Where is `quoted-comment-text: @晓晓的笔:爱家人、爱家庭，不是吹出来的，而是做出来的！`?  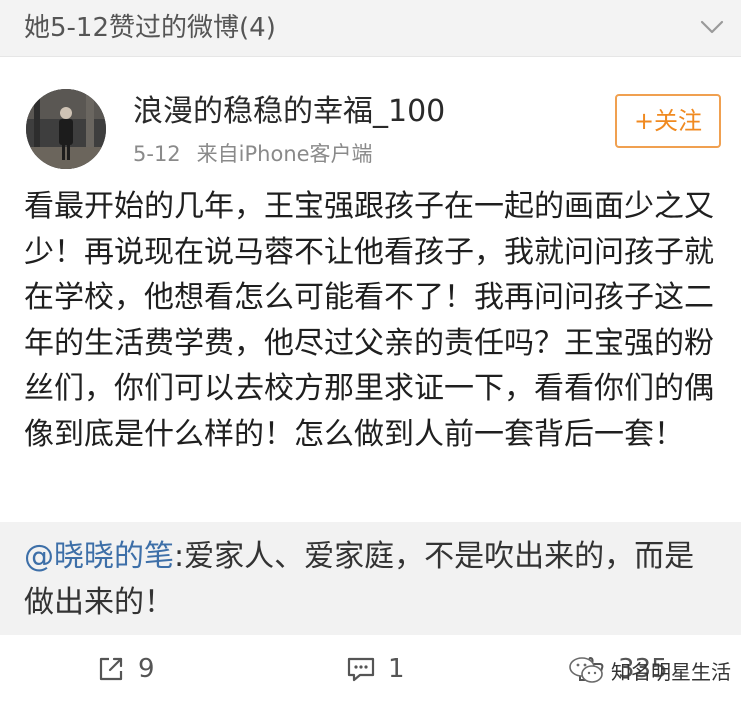 quoted-comment-text: @晓晓的笔:爱家人、爱家庭，不是吹出来的，而是做出来的！ is located at coordinates (369, 580).